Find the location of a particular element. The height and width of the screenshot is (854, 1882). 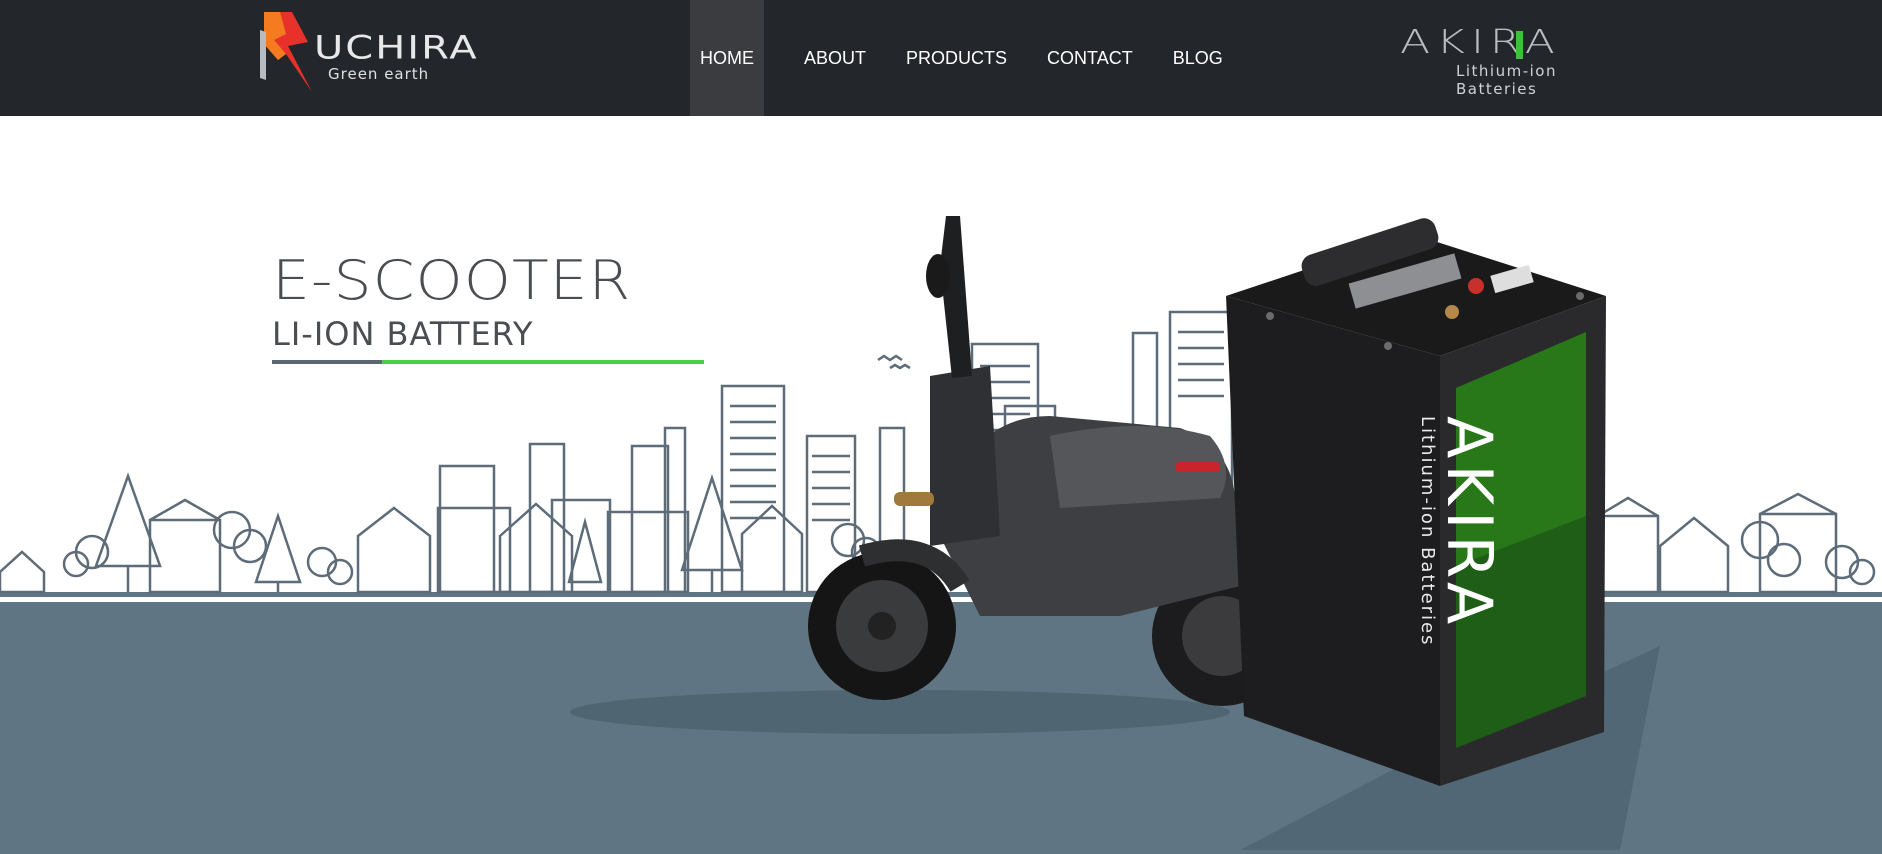

nav-blog-label: BLOG is located at coordinates (1197, 57).